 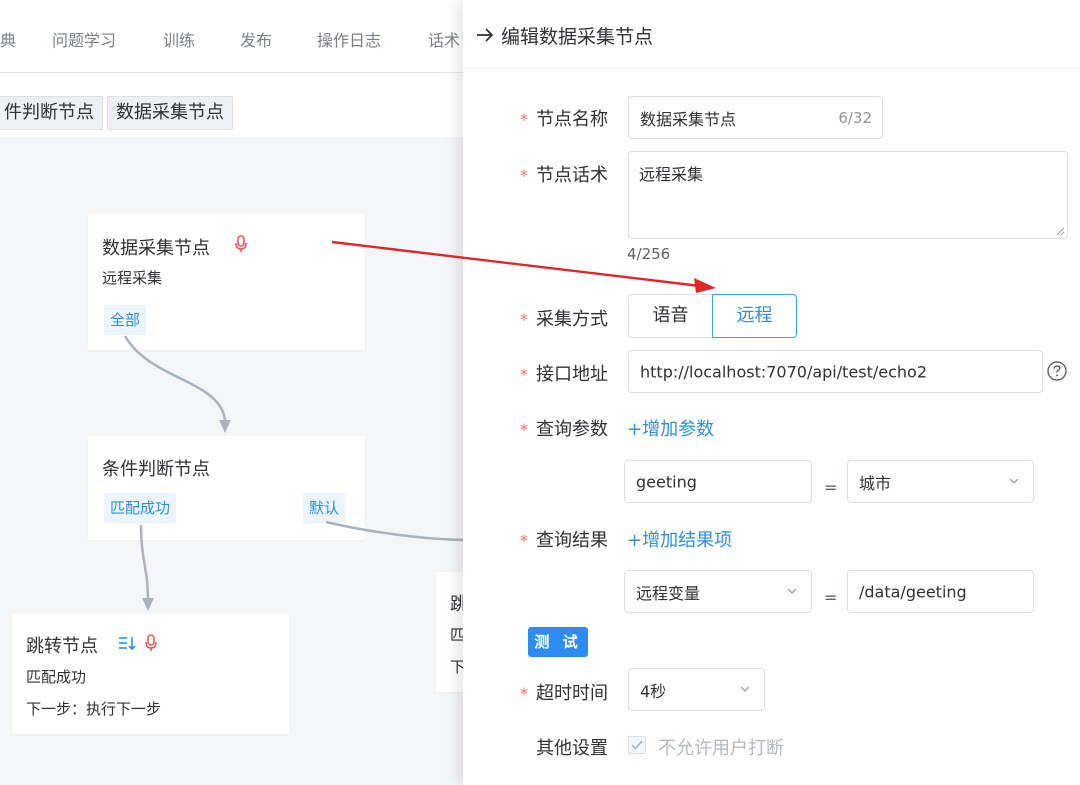 What do you see at coordinates (156, 469) in the screenshot?
I see `condition-node-title: 条件判断节点` at bounding box center [156, 469].